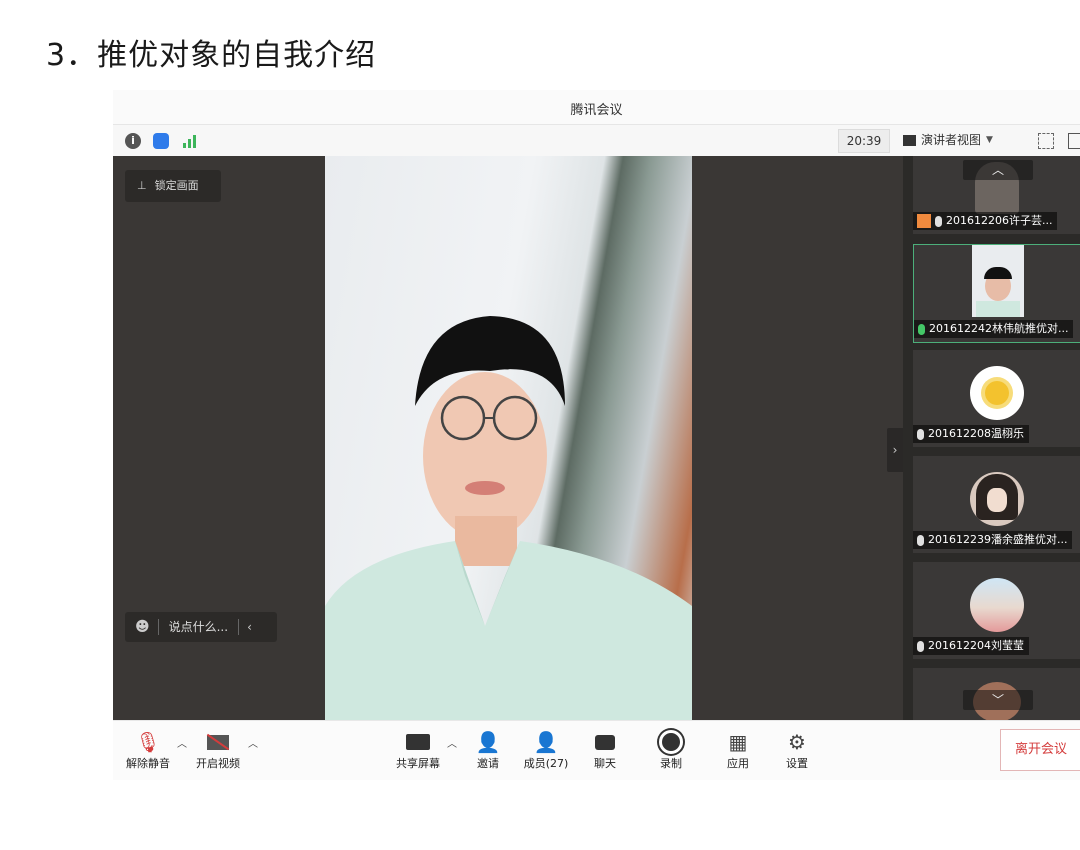  Describe the element at coordinates (546, 742) in the screenshot. I see `members-icon: 👤` at that location.